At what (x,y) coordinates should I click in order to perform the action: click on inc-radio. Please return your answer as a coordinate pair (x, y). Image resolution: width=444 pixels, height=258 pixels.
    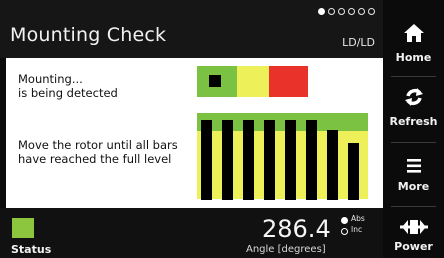
    Looking at the image, I should click on (344, 231).